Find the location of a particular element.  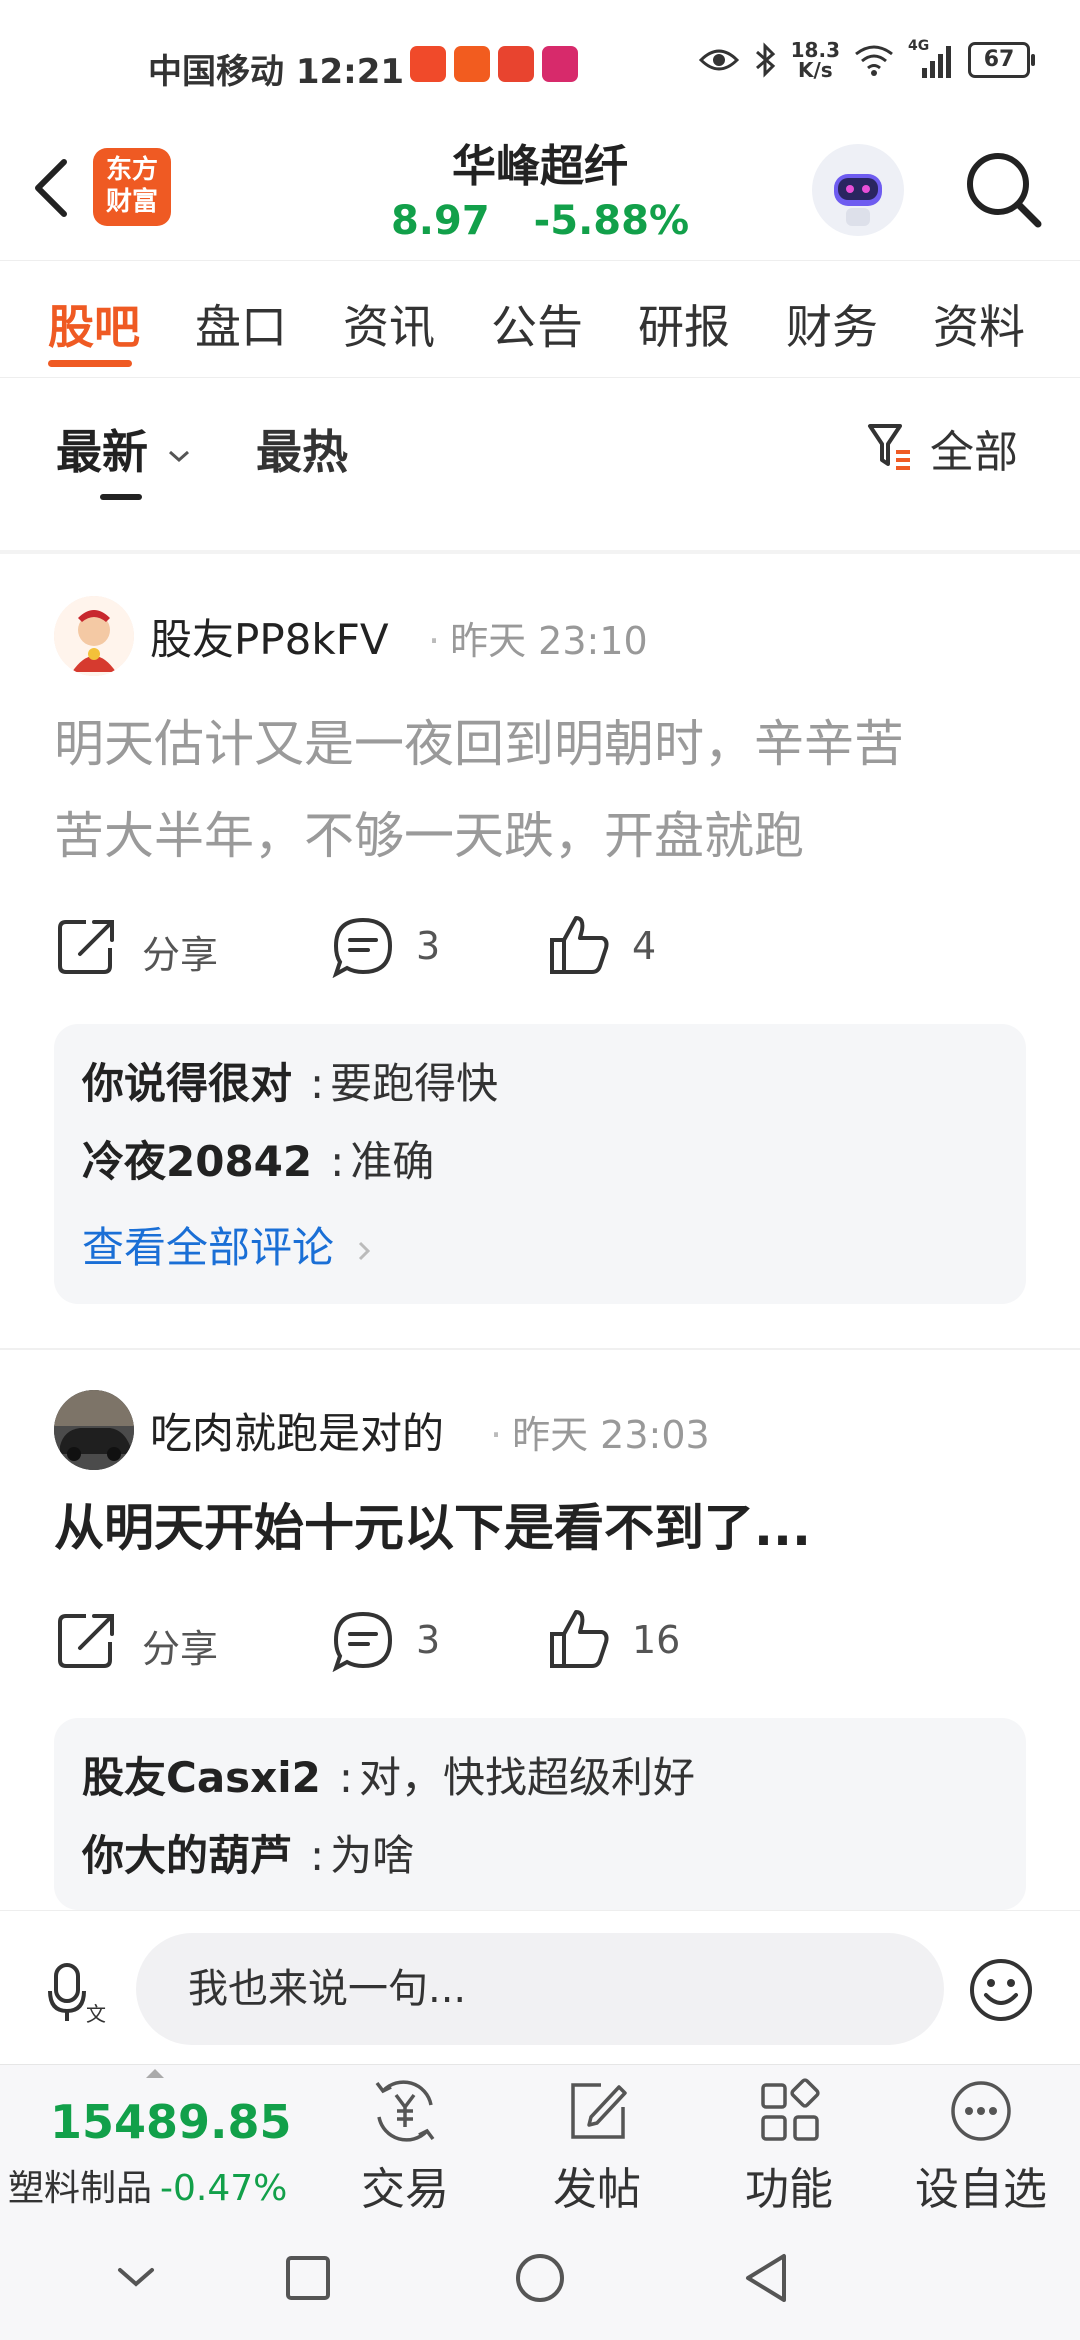

comment-preview: 你说得很对: 要跑得快 冷夜20842: 准确 查看全部评论 is located at coordinates (540, 1164).